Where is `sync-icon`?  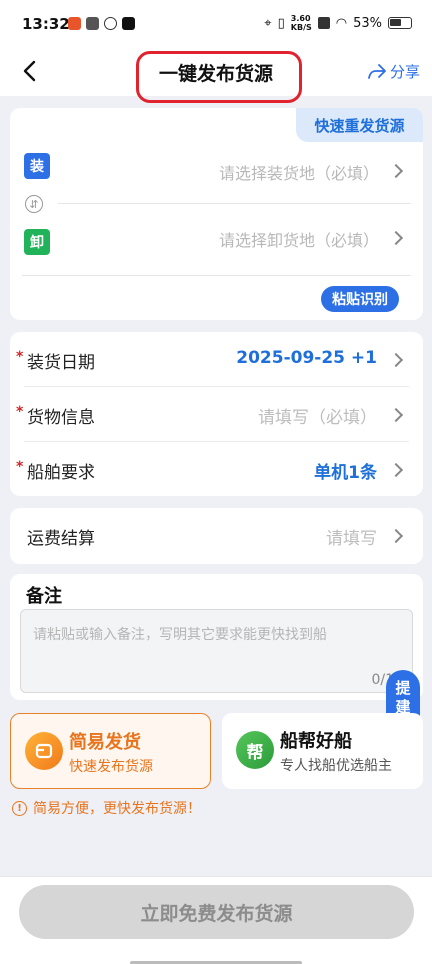 sync-icon is located at coordinates (110, 23).